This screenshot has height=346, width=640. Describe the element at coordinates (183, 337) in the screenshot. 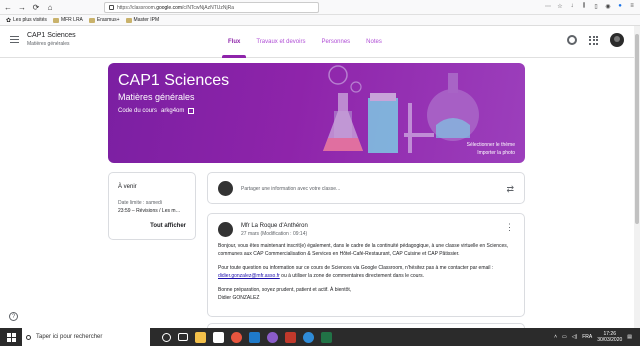

I see `task-view-icon` at that location.